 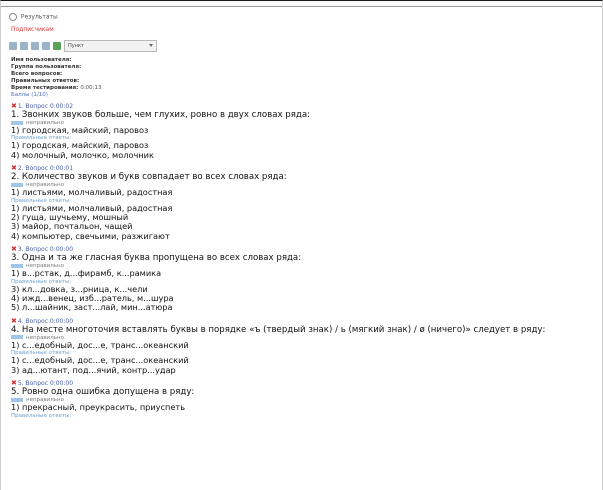 I want to click on question-text: 5. Ровно одна ошибка допущена в ряду:, so click(x=103, y=392).